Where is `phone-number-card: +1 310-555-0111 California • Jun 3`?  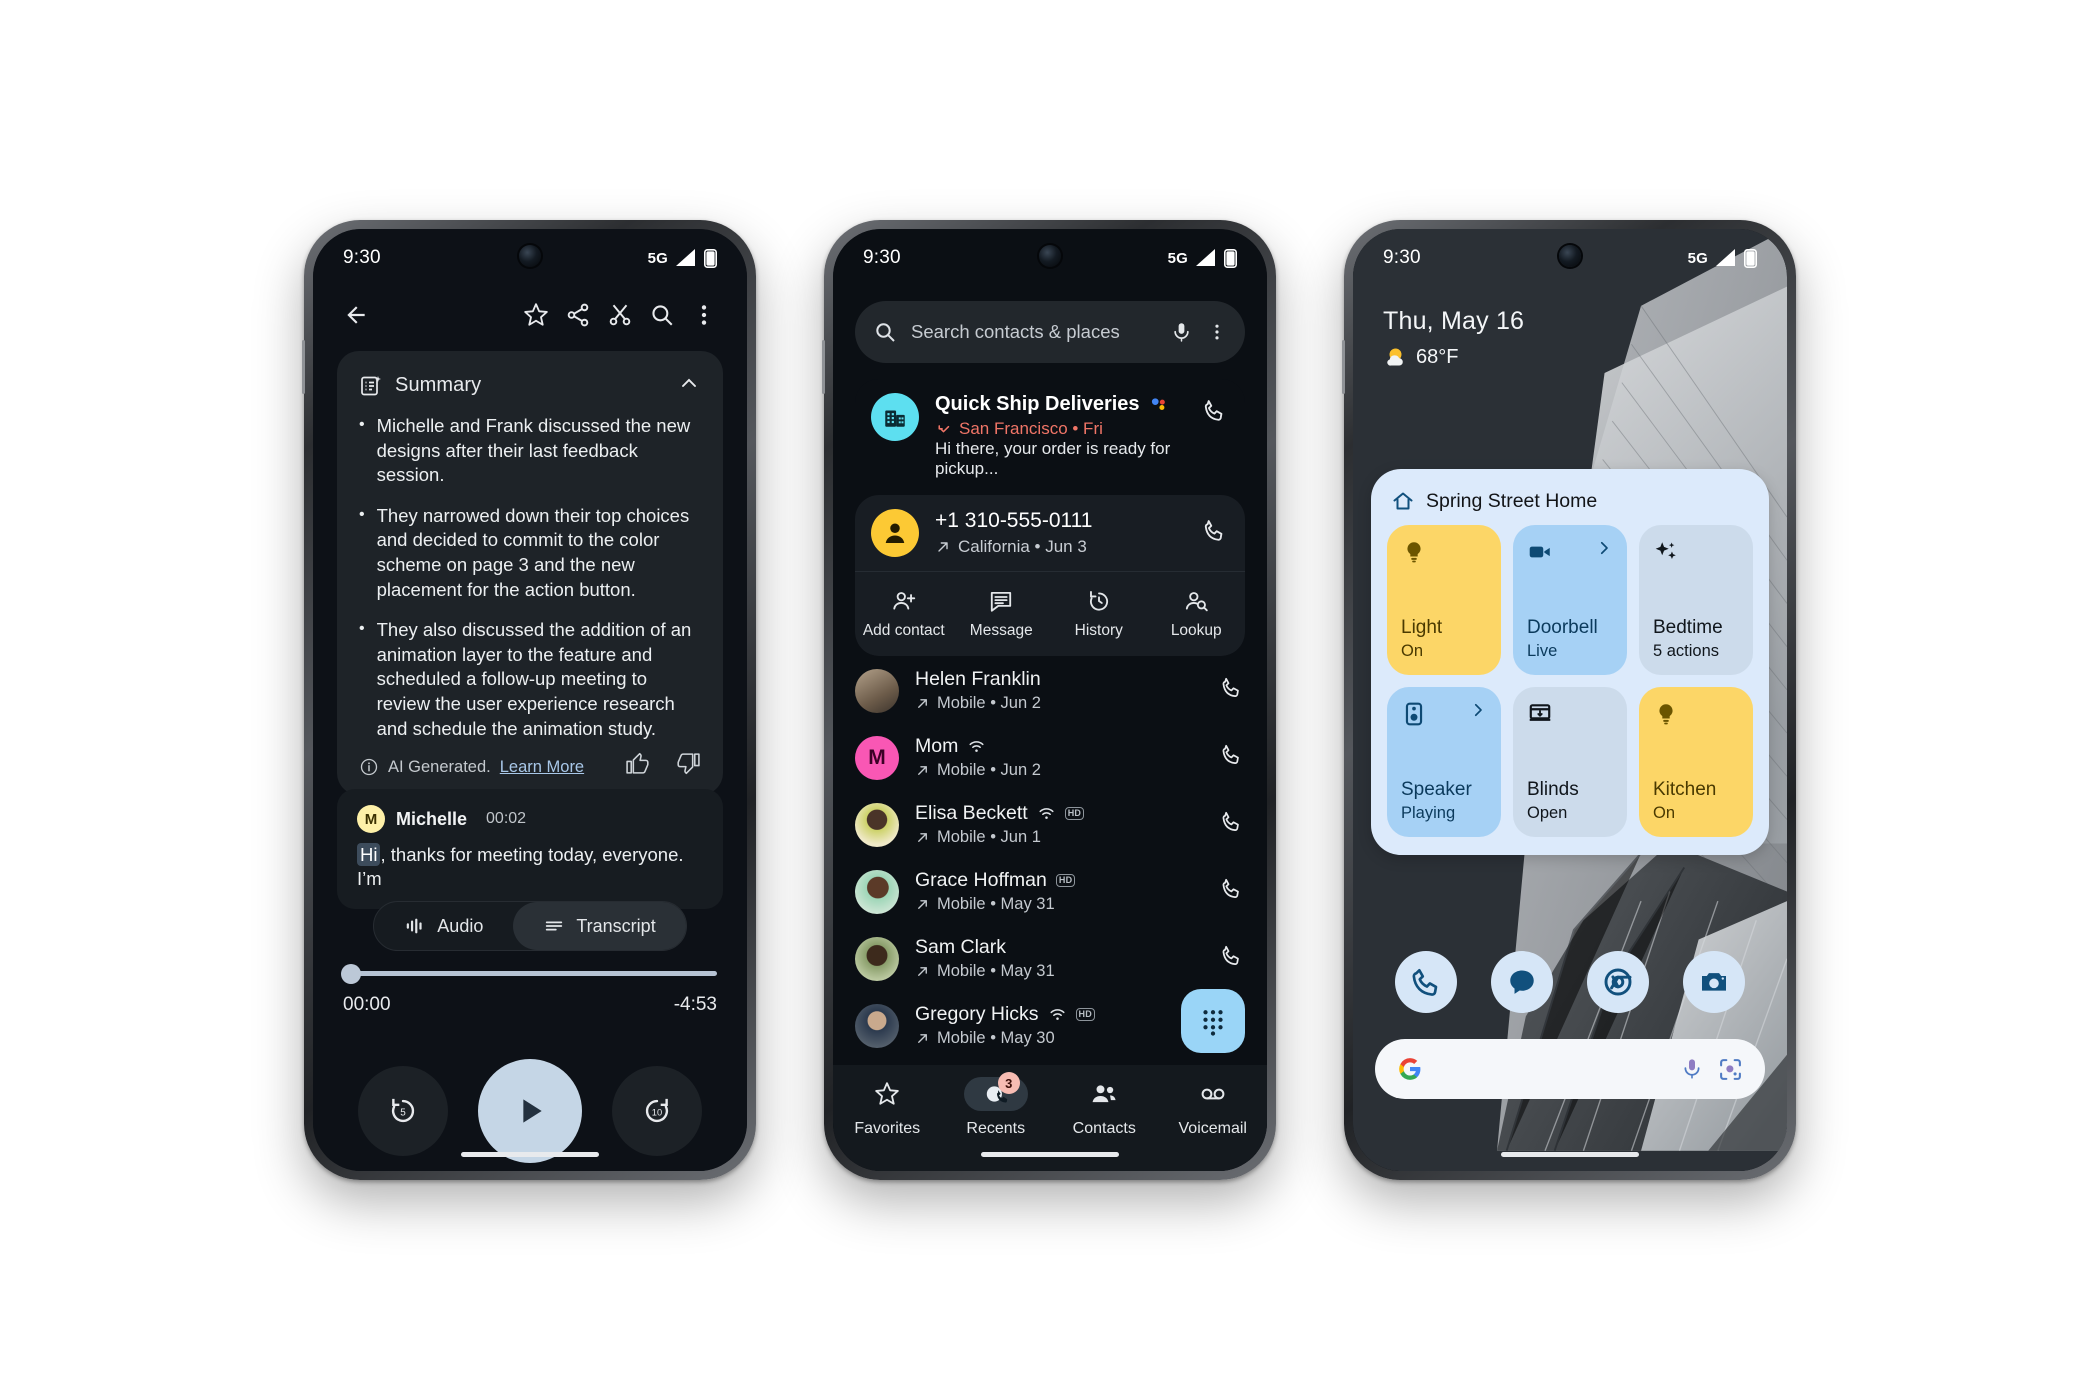 phone-number-card: +1 310-555-0111 California • Jun 3 is located at coordinates (1050, 533).